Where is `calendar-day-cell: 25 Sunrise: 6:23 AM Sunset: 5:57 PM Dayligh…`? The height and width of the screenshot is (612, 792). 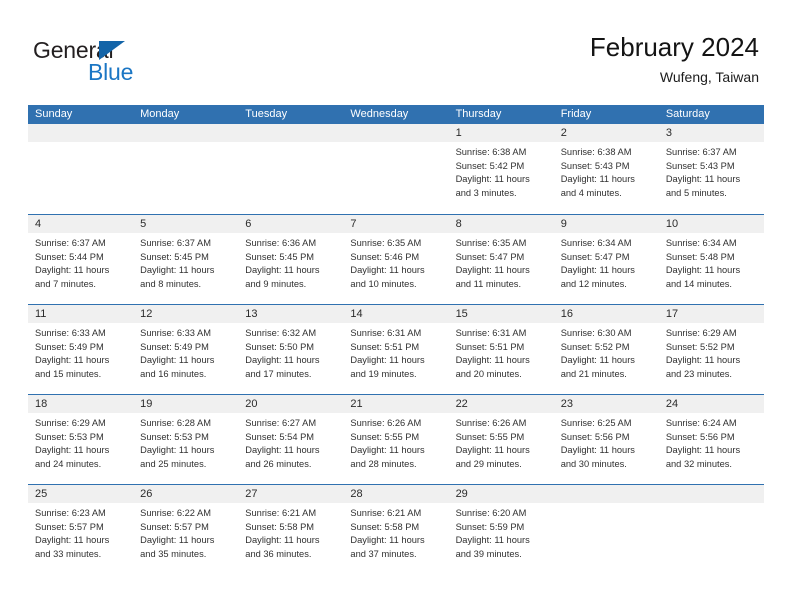 calendar-day-cell: 25 Sunrise: 6:23 AM Sunset: 5:57 PM Dayligh… is located at coordinates (81, 529).